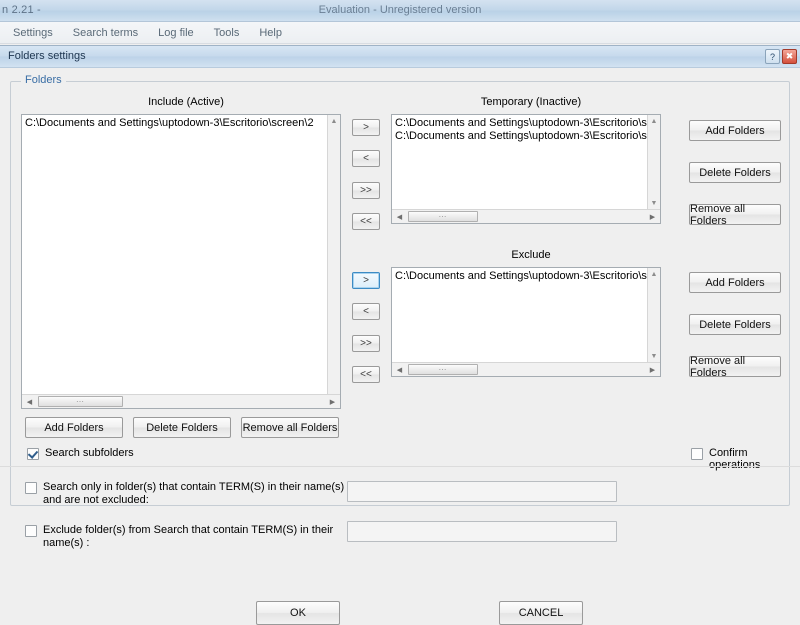 The width and height of the screenshot is (800, 625). Describe the element at coordinates (653, 322) in the screenshot. I see `exclude-vertical-scrollbar: ▲ ▼` at that location.